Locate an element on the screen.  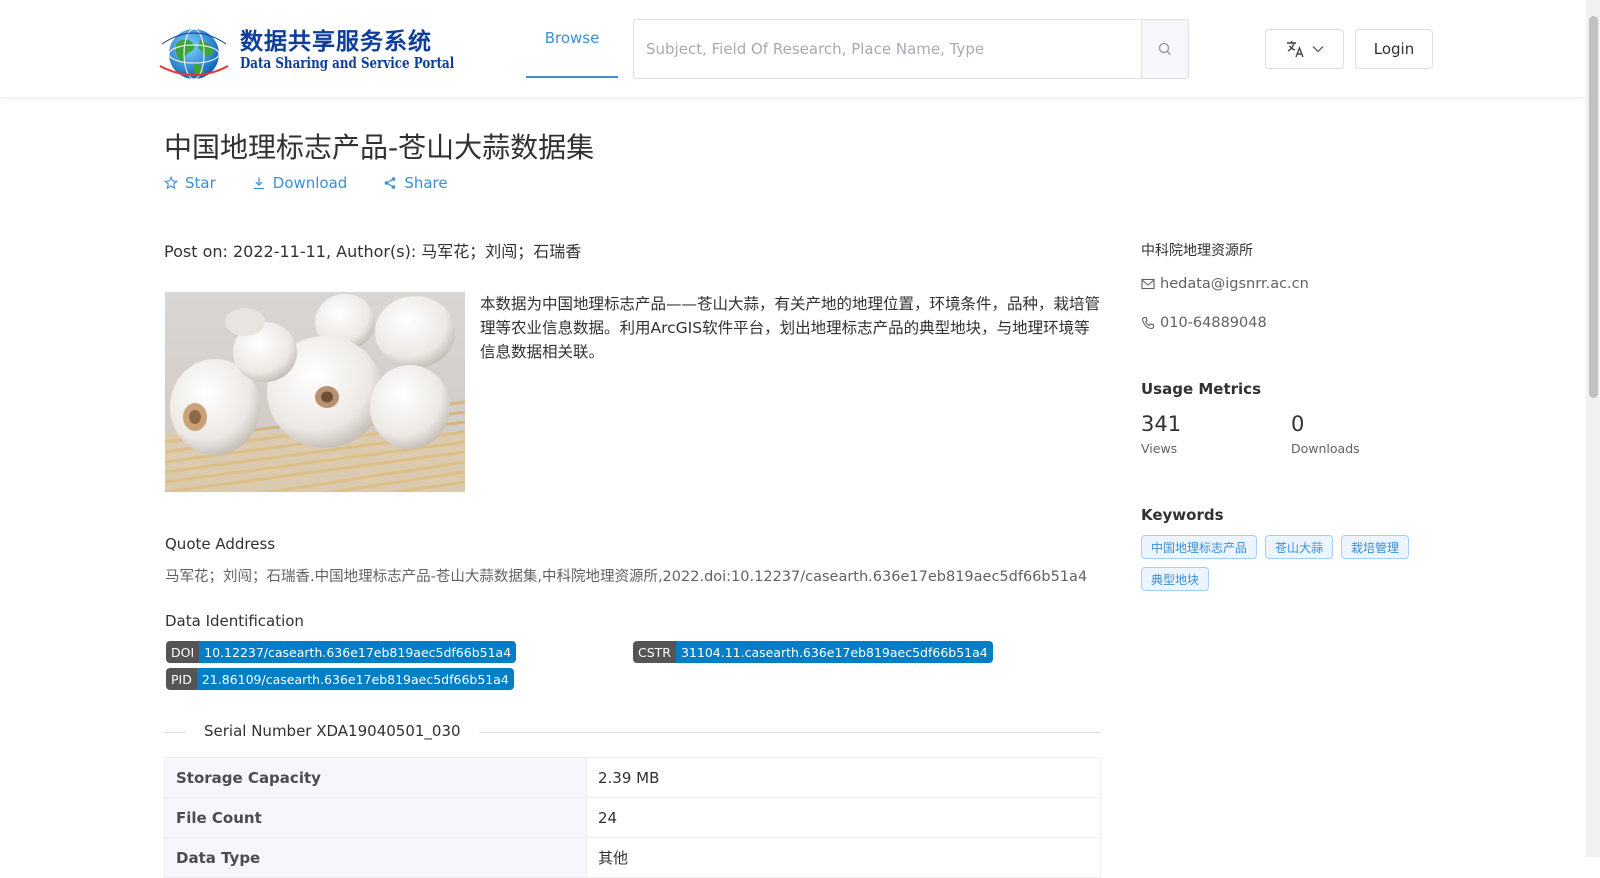
star-label: Star is located at coordinates (200, 183).